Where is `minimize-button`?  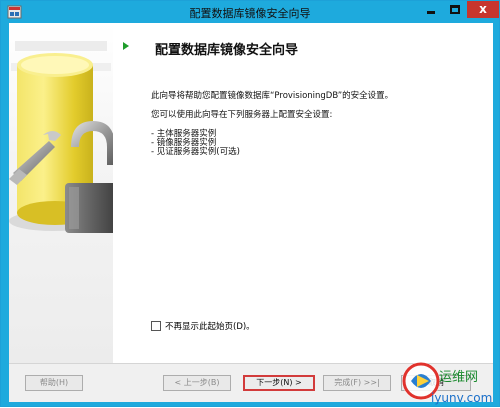 minimize-button is located at coordinates (431, 9).